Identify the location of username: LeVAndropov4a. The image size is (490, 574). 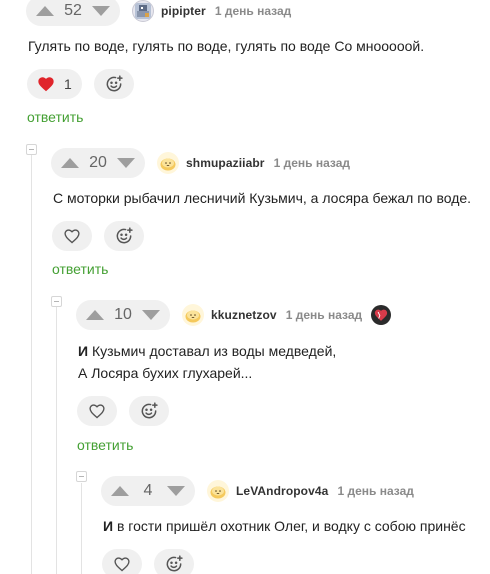
(282, 491).